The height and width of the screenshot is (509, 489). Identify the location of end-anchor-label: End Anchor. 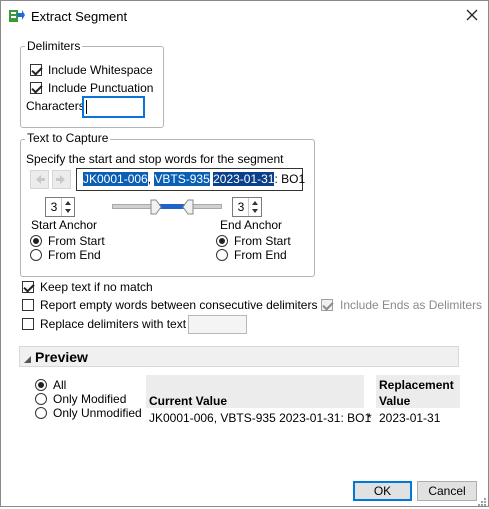
(251, 225).